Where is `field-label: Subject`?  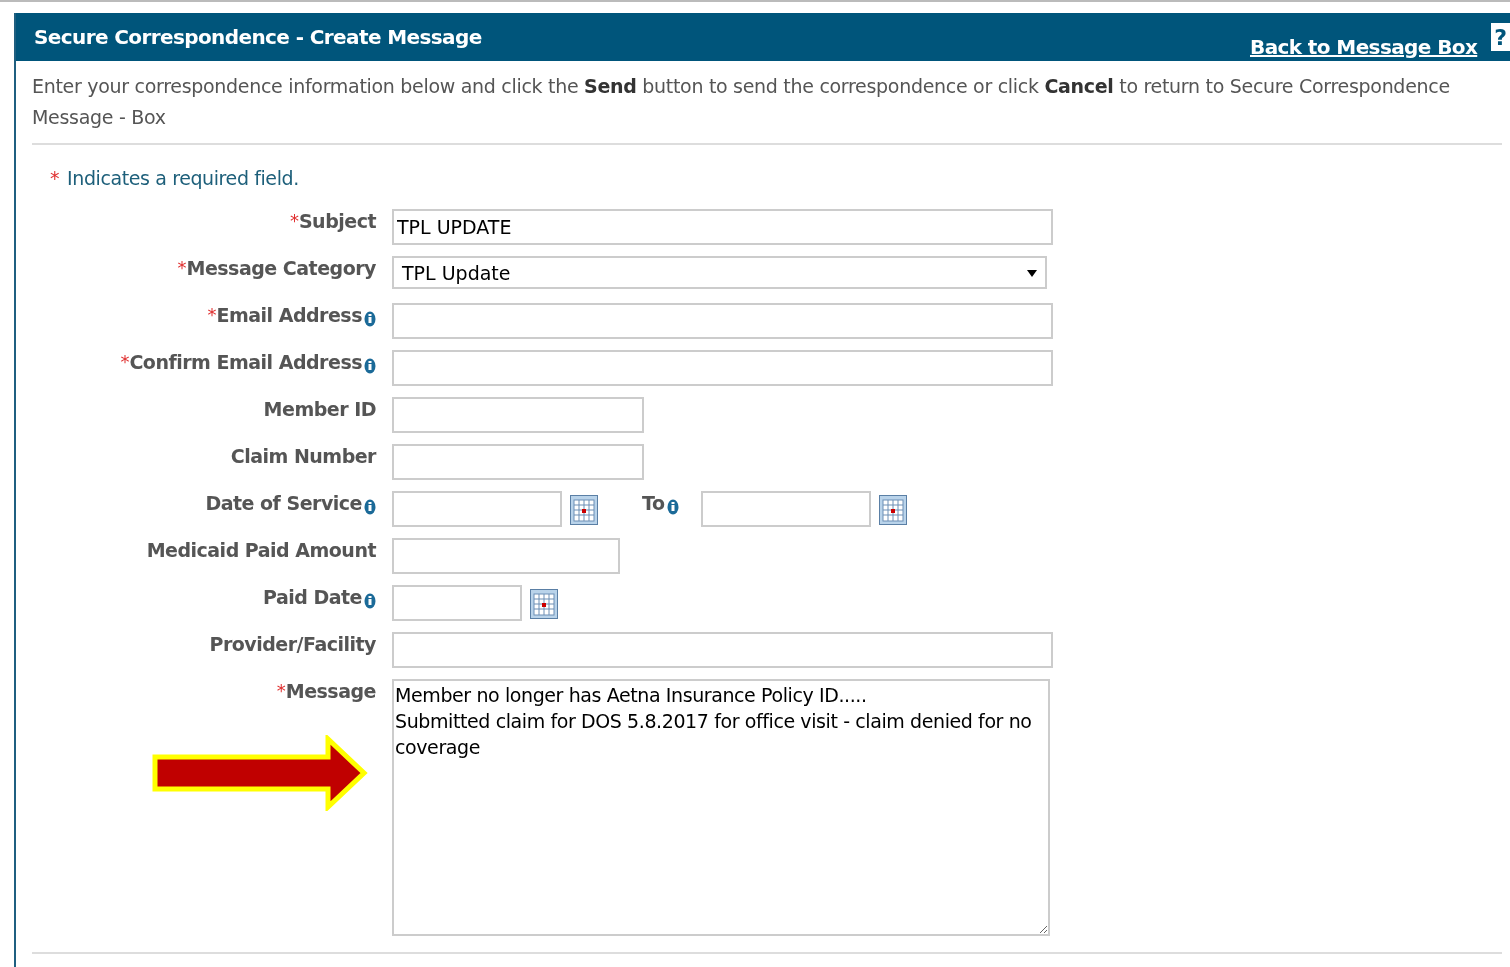 field-label: Subject is located at coordinates (337, 221).